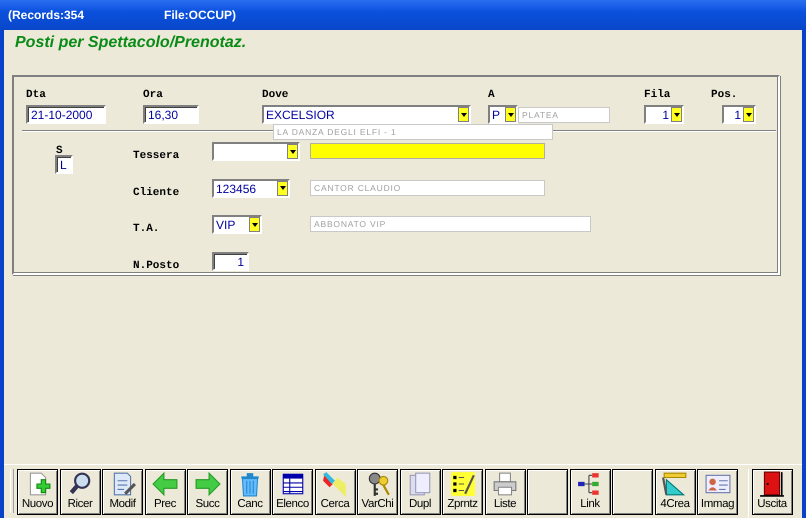 The height and width of the screenshot is (518, 806). Describe the element at coordinates (37, 492) in the screenshot. I see `toolbar-button: Nuovo` at that location.